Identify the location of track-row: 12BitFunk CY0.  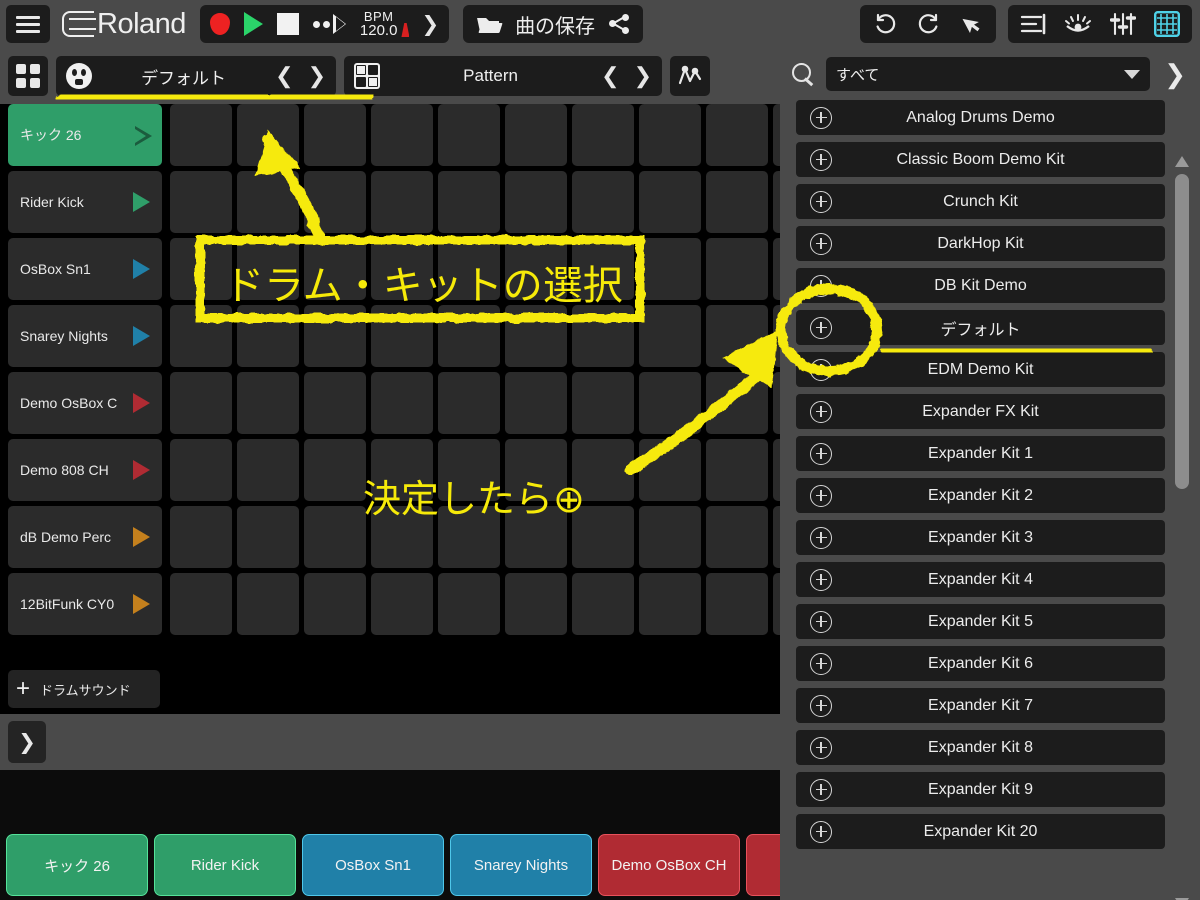
(85, 604).